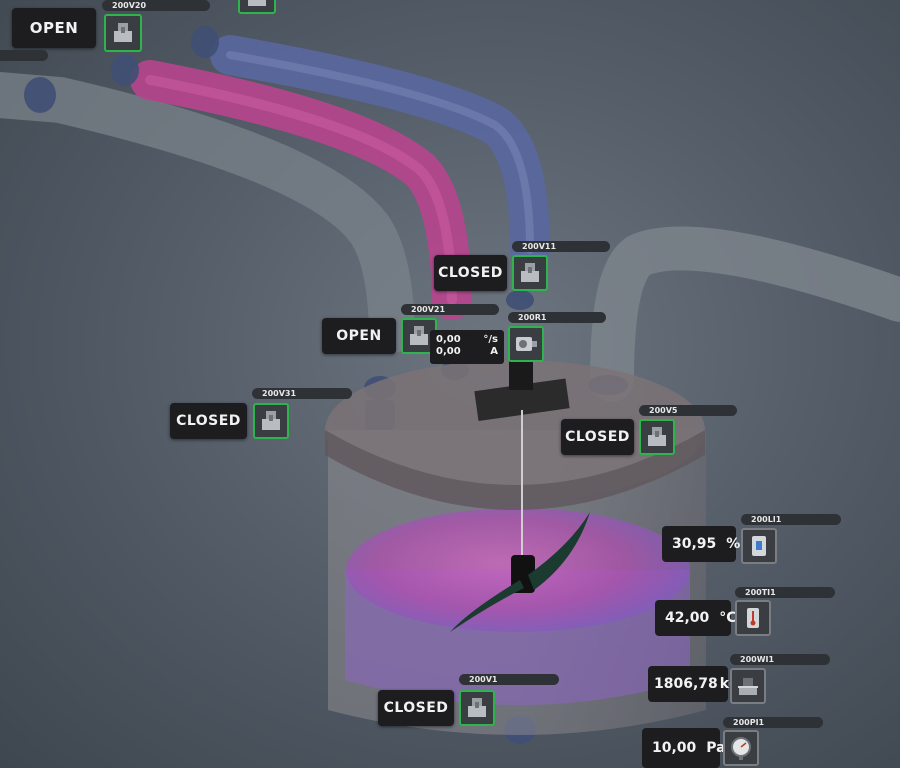  I want to click on valve-200v31-tile, so click(271, 421).